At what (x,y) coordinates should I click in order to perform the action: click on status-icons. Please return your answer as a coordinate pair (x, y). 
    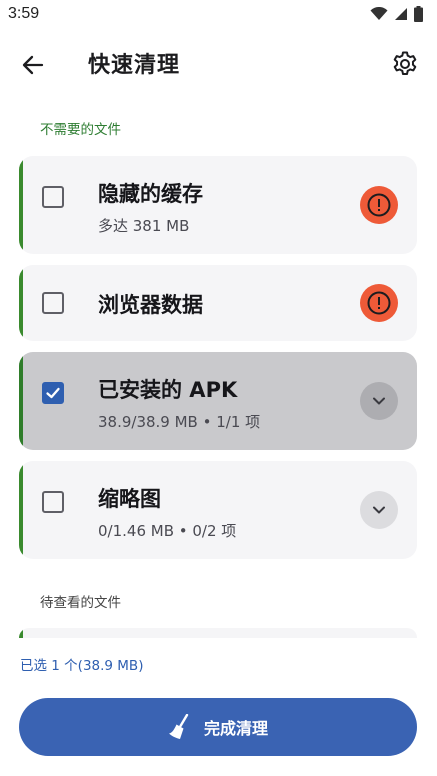
    Looking at the image, I should click on (396, 14).